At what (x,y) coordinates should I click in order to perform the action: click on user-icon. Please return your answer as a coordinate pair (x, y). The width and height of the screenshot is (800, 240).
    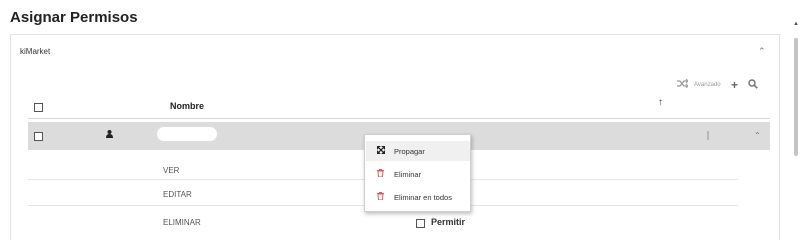
    Looking at the image, I should click on (109, 135).